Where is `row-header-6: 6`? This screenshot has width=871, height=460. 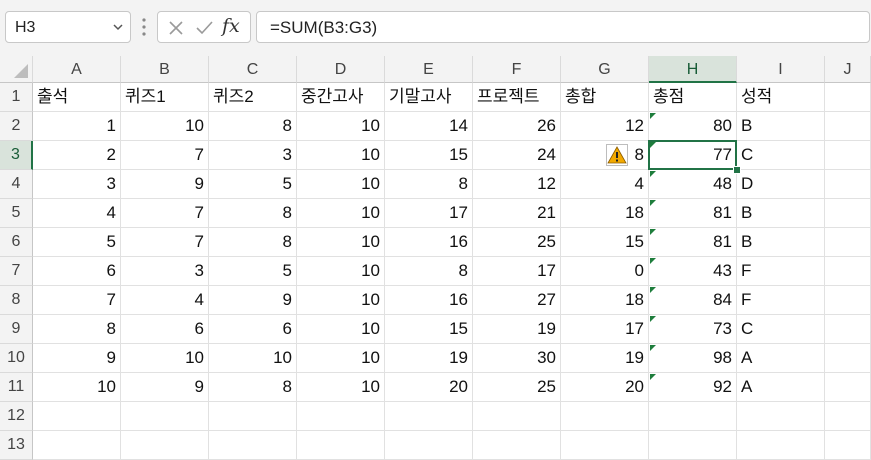 row-header-6: 6 is located at coordinates (16, 242).